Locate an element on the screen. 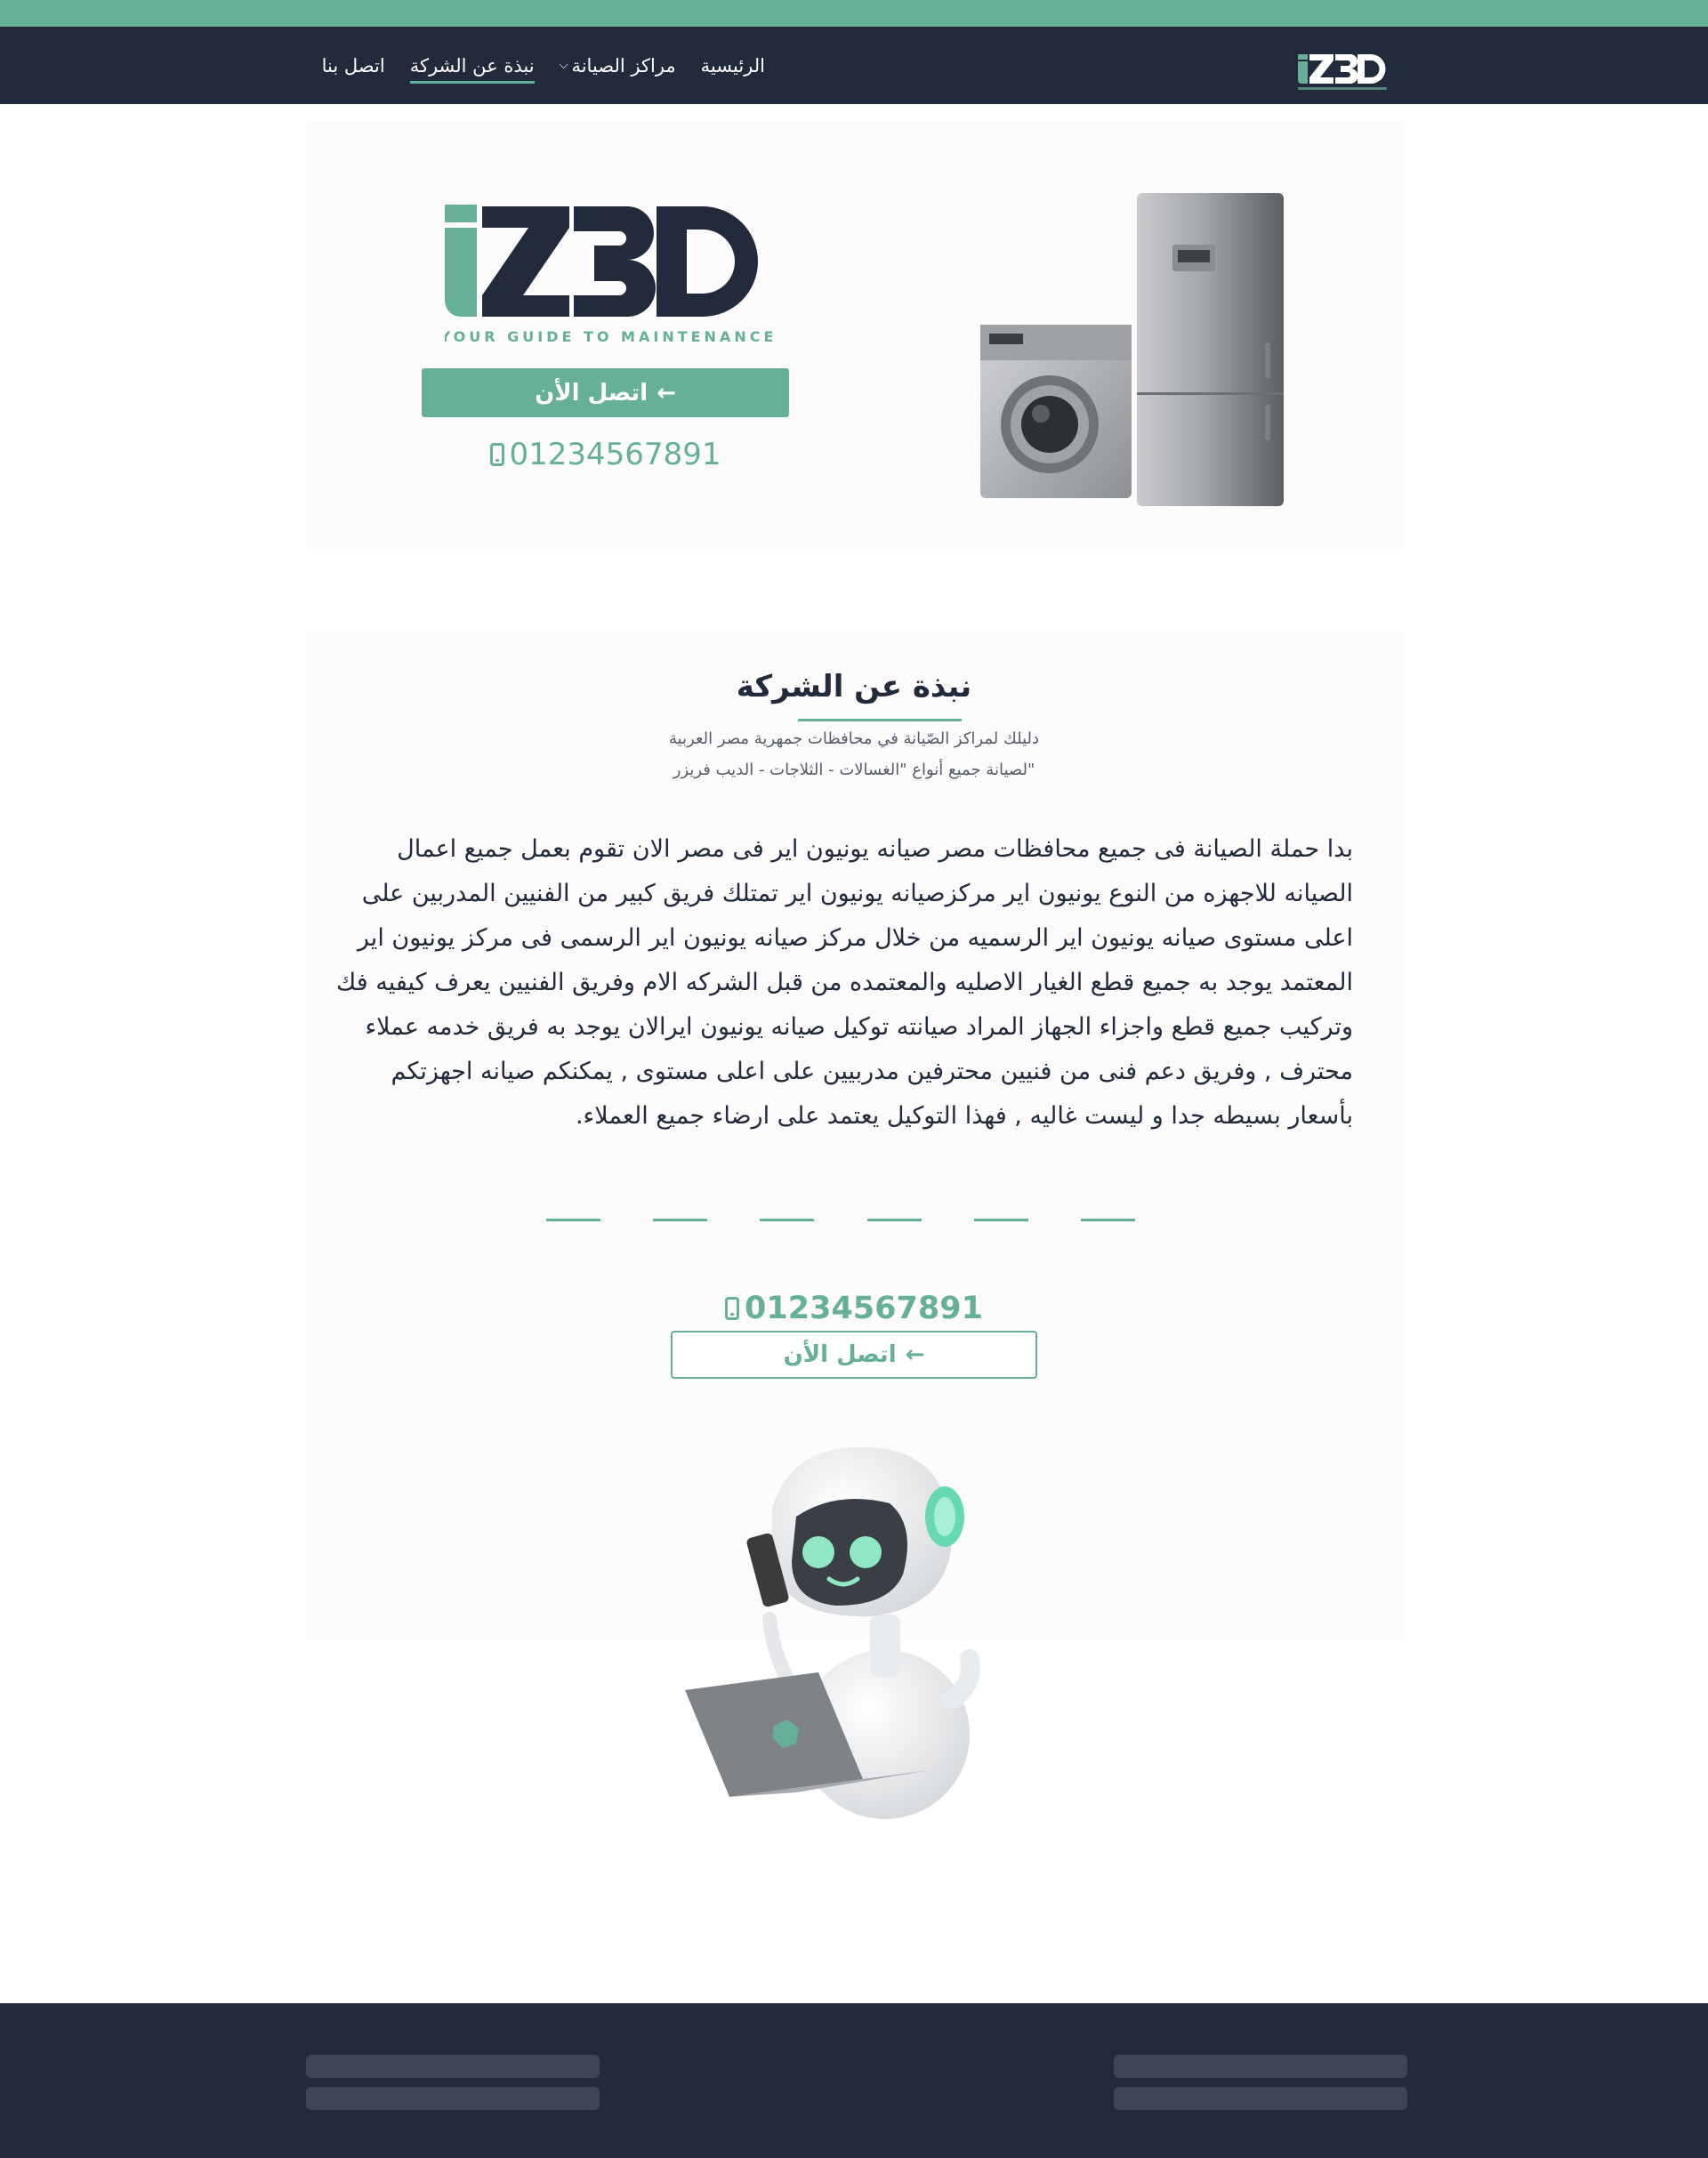 Image resolution: width=1708 pixels, height=2158 pixels. chevron-down-icon: ⌵ is located at coordinates (563, 65).